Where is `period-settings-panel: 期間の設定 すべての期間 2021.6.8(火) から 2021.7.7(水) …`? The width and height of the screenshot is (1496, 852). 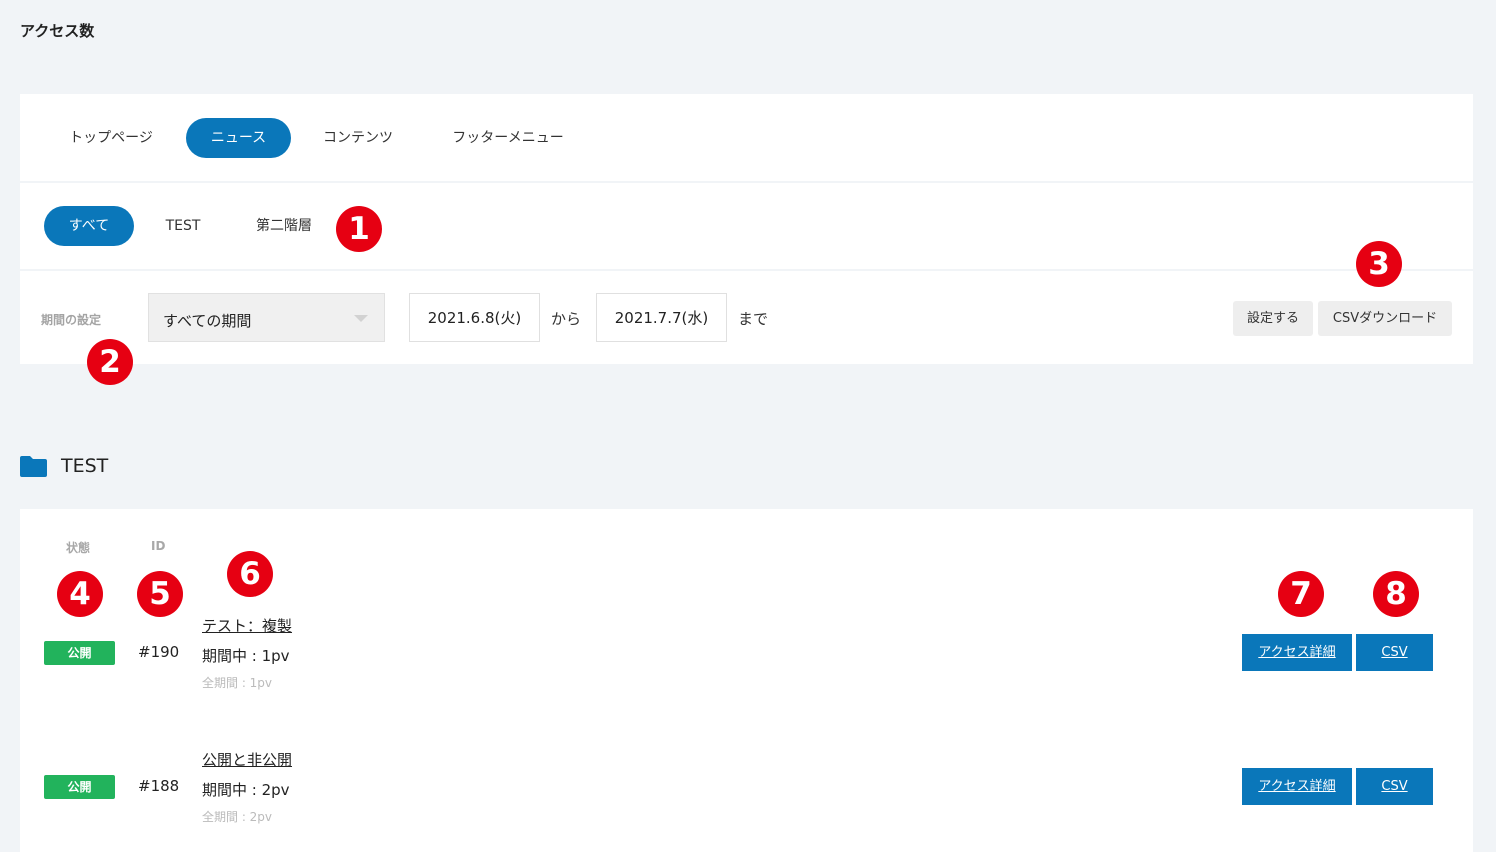 period-settings-panel: 期間の設定 すべての期間 2021.6.8(火) から 2021.7.7(水) … is located at coordinates (746, 317).